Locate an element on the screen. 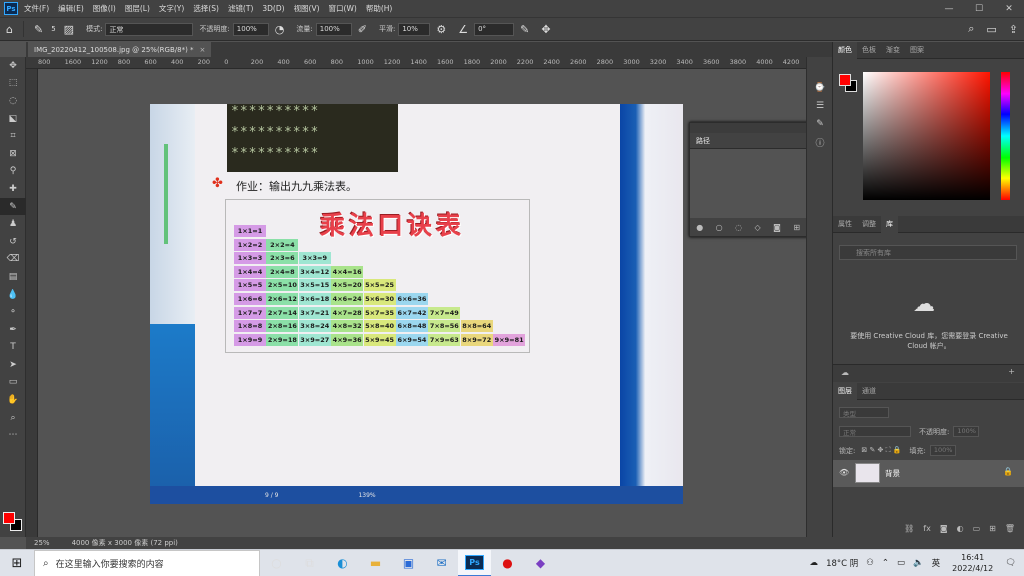 Image resolution: width=1024 pixels, height=576 pixels. lock-icons: ⊠ ✎ ✥ ⛶ 🔒 is located at coordinates (881, 450).